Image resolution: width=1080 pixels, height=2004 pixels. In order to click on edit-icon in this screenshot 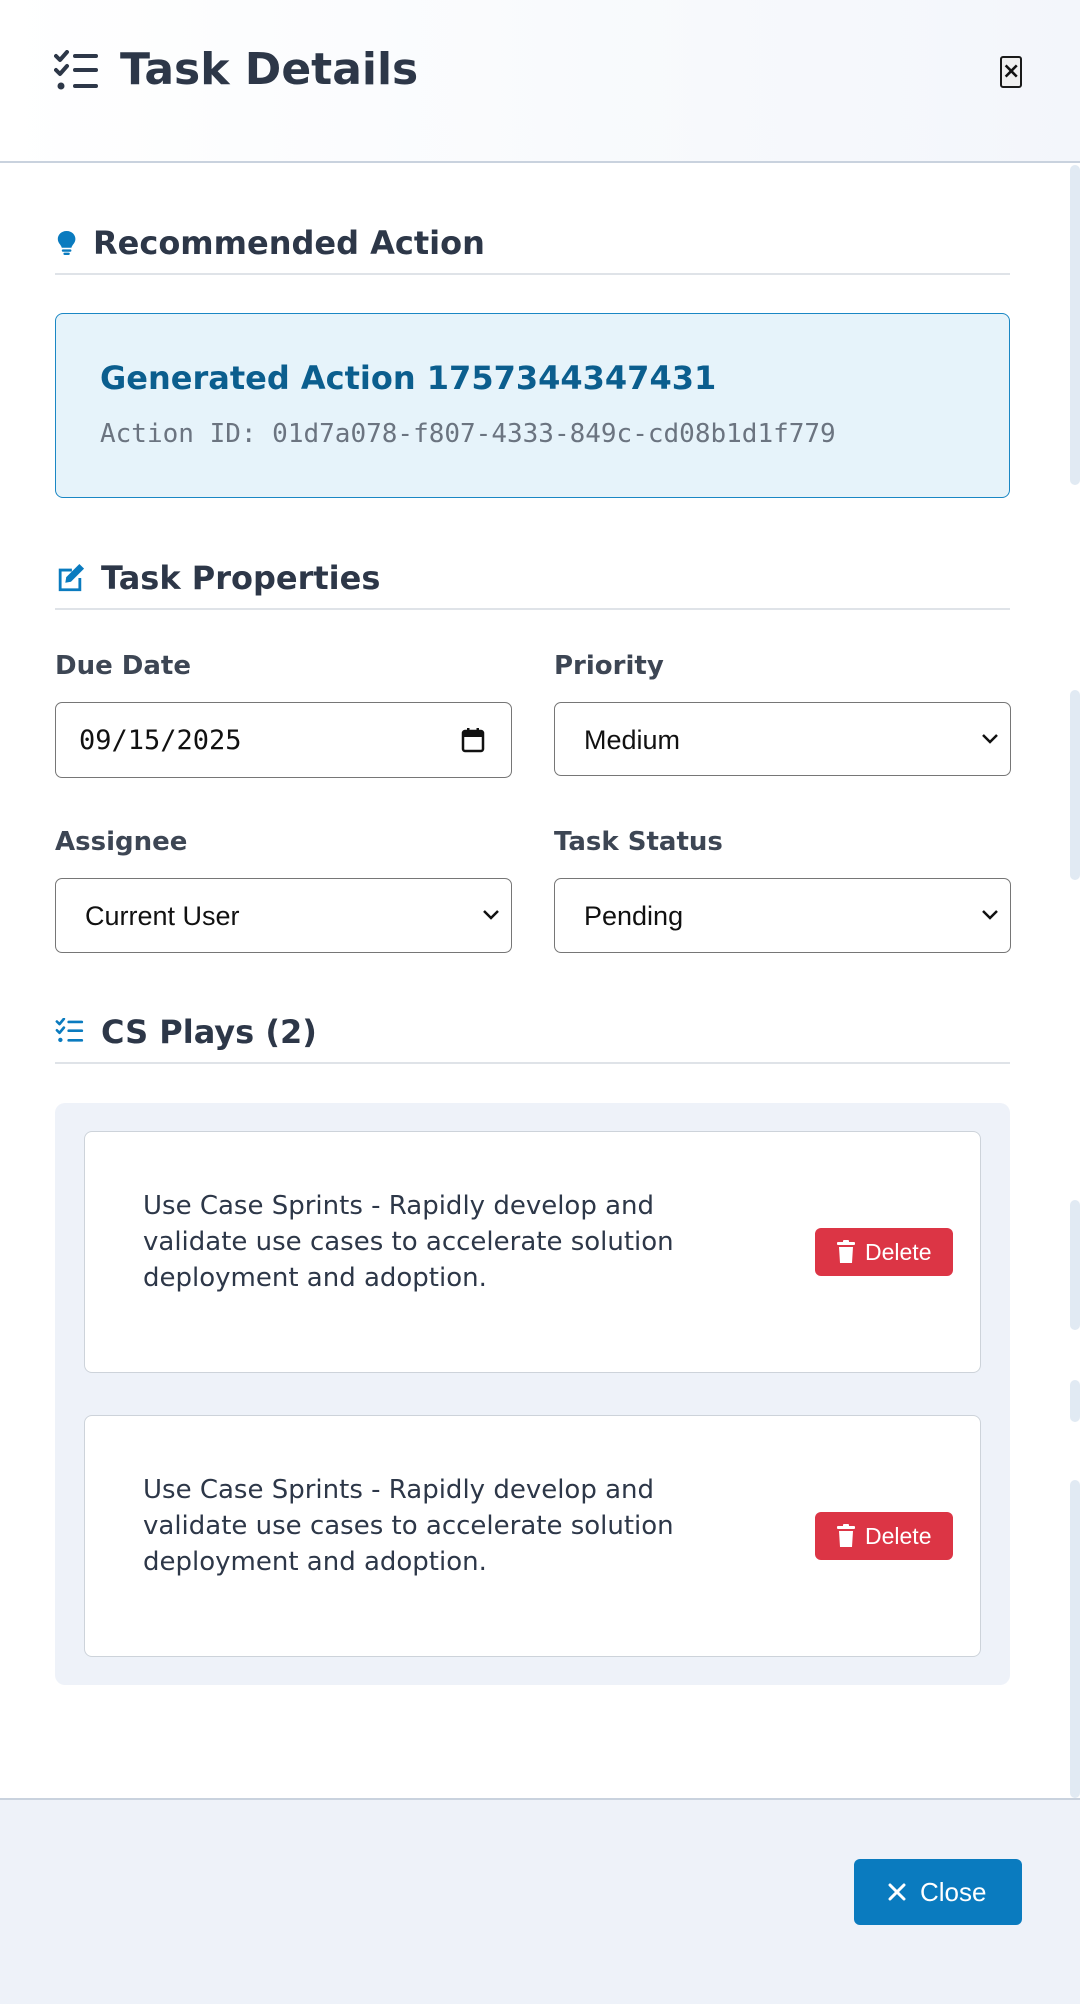, I will do `click(71, 577)`.